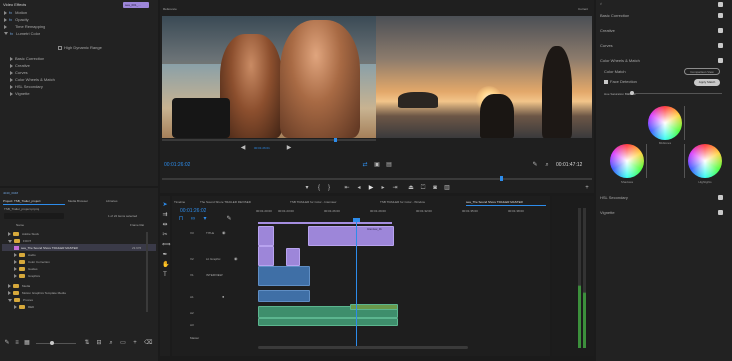 The image size is (732, 361). I want to click on program-playhead, so click(501, 178).